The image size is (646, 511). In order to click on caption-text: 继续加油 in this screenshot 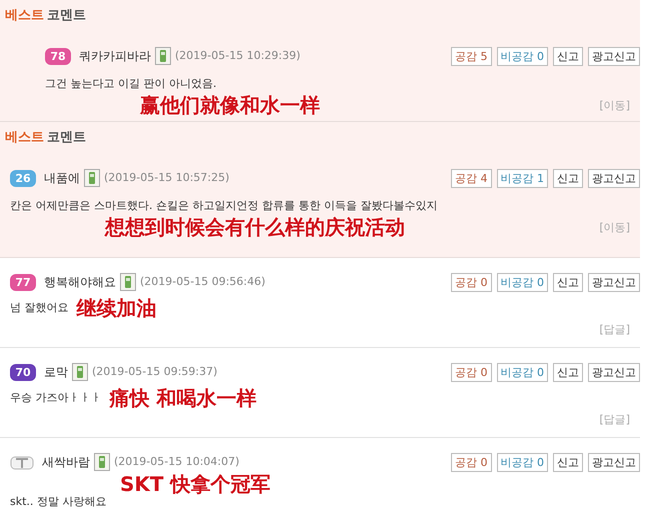, I will do `click(116, 308)`.